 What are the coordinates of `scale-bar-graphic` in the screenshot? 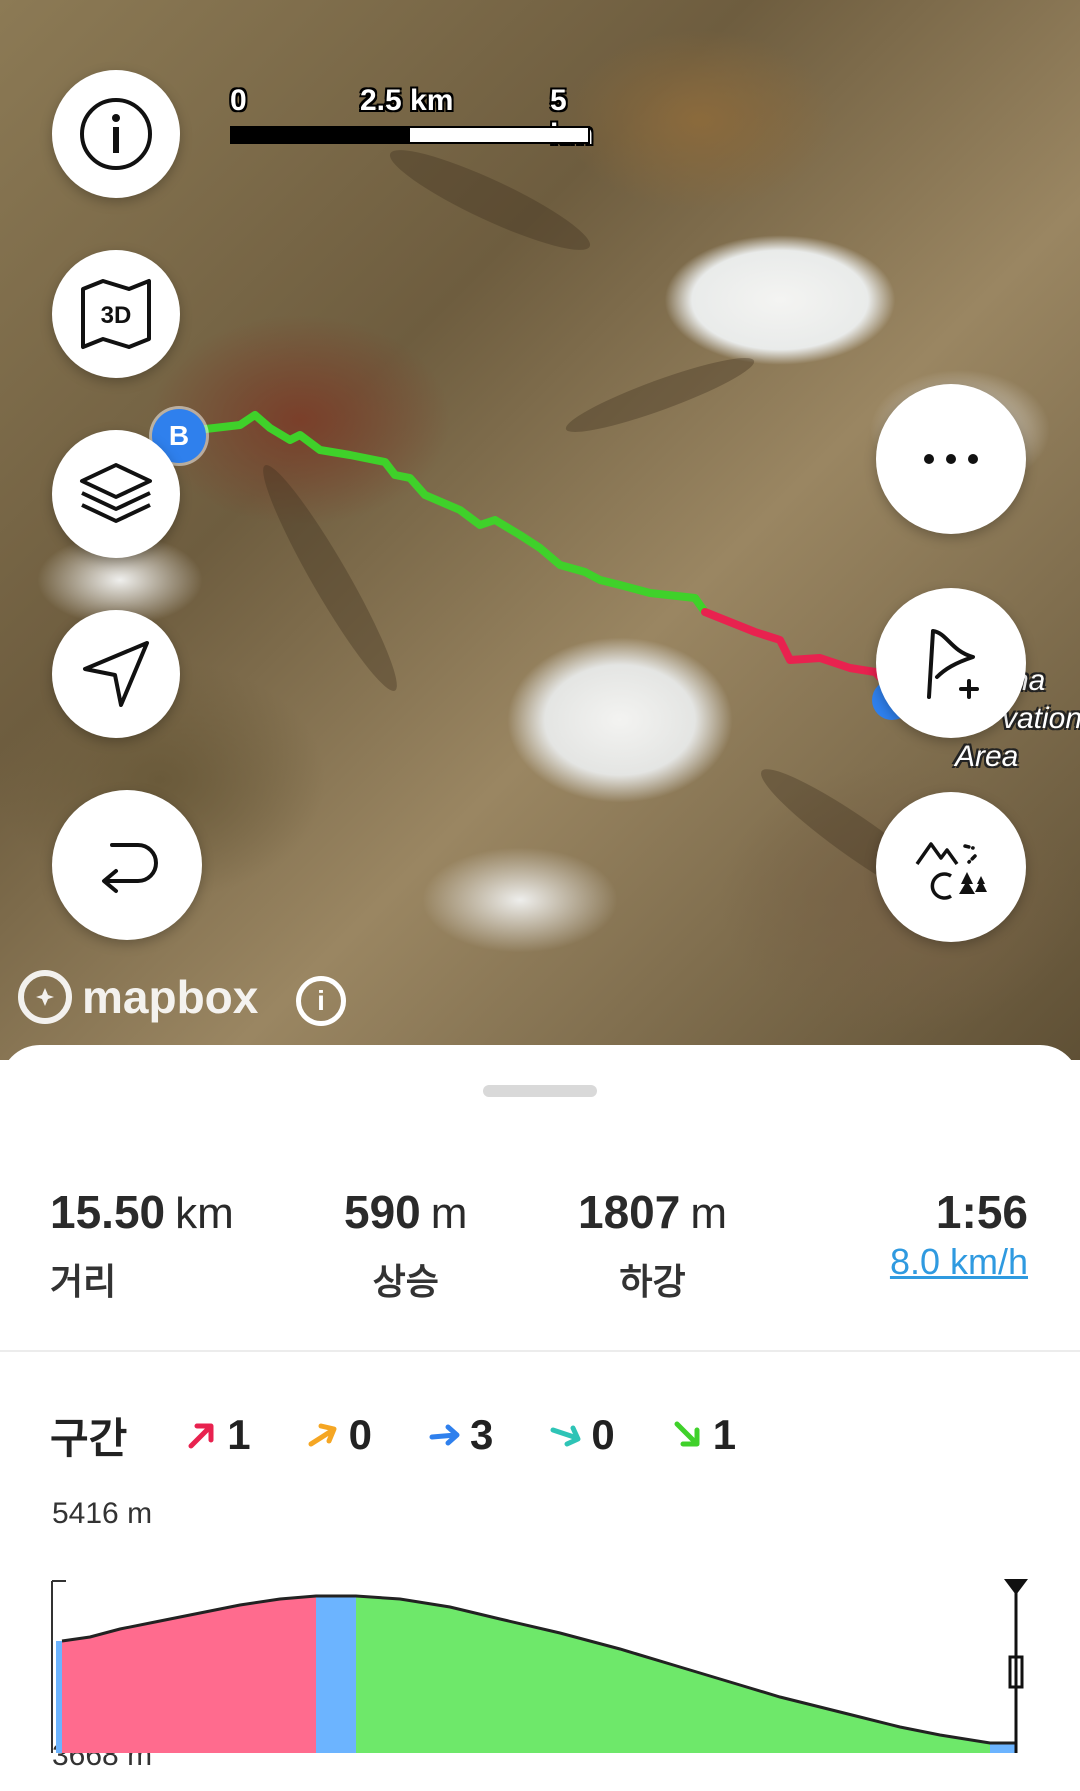 It's located at (410, 135).